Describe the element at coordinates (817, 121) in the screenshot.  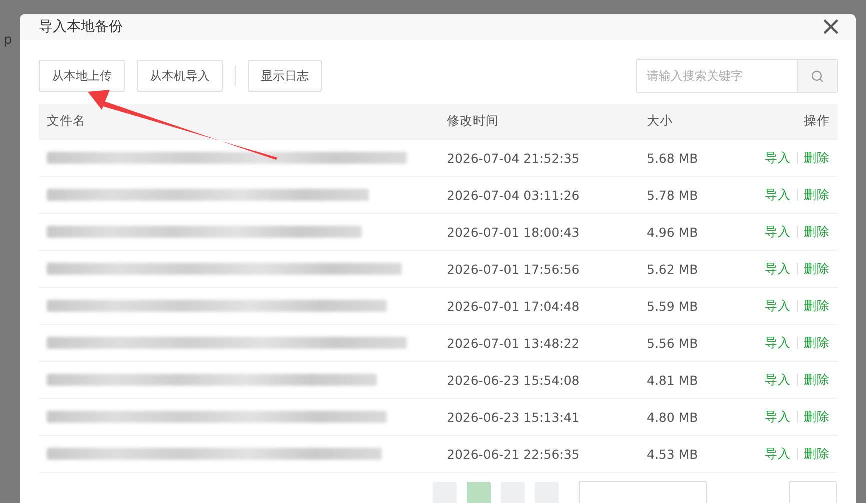
I see `column-header: 操作` at that location.